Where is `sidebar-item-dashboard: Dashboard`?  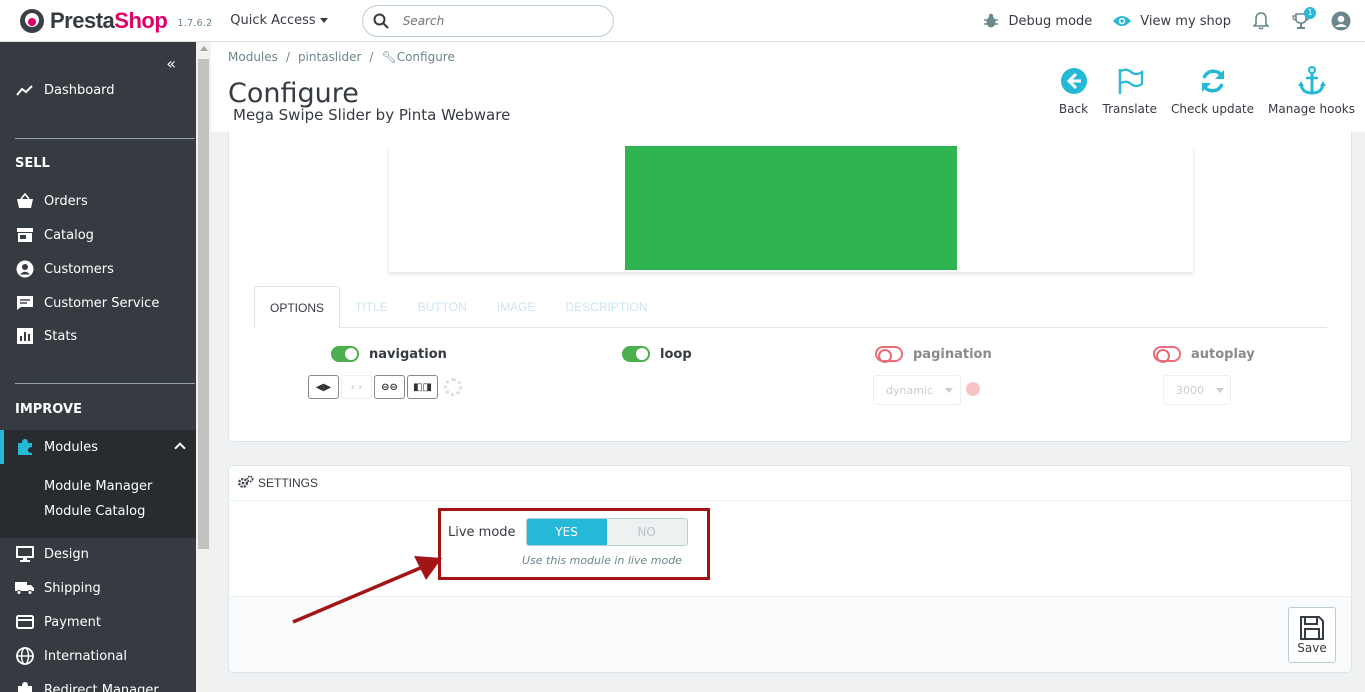
sidebar-item-dashboard: Dashboard is located at coordinates (98, 90).